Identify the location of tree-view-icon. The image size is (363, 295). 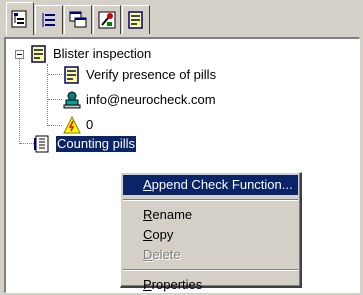
(19, 19).